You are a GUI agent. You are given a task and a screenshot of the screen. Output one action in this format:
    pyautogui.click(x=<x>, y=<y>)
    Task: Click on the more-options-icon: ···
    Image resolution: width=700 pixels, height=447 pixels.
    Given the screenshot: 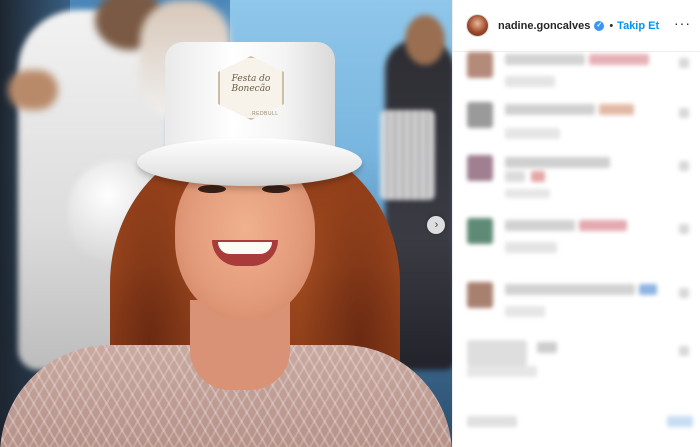 What is the action you would take?
    pyautogui.click(x=682, y=23)
    